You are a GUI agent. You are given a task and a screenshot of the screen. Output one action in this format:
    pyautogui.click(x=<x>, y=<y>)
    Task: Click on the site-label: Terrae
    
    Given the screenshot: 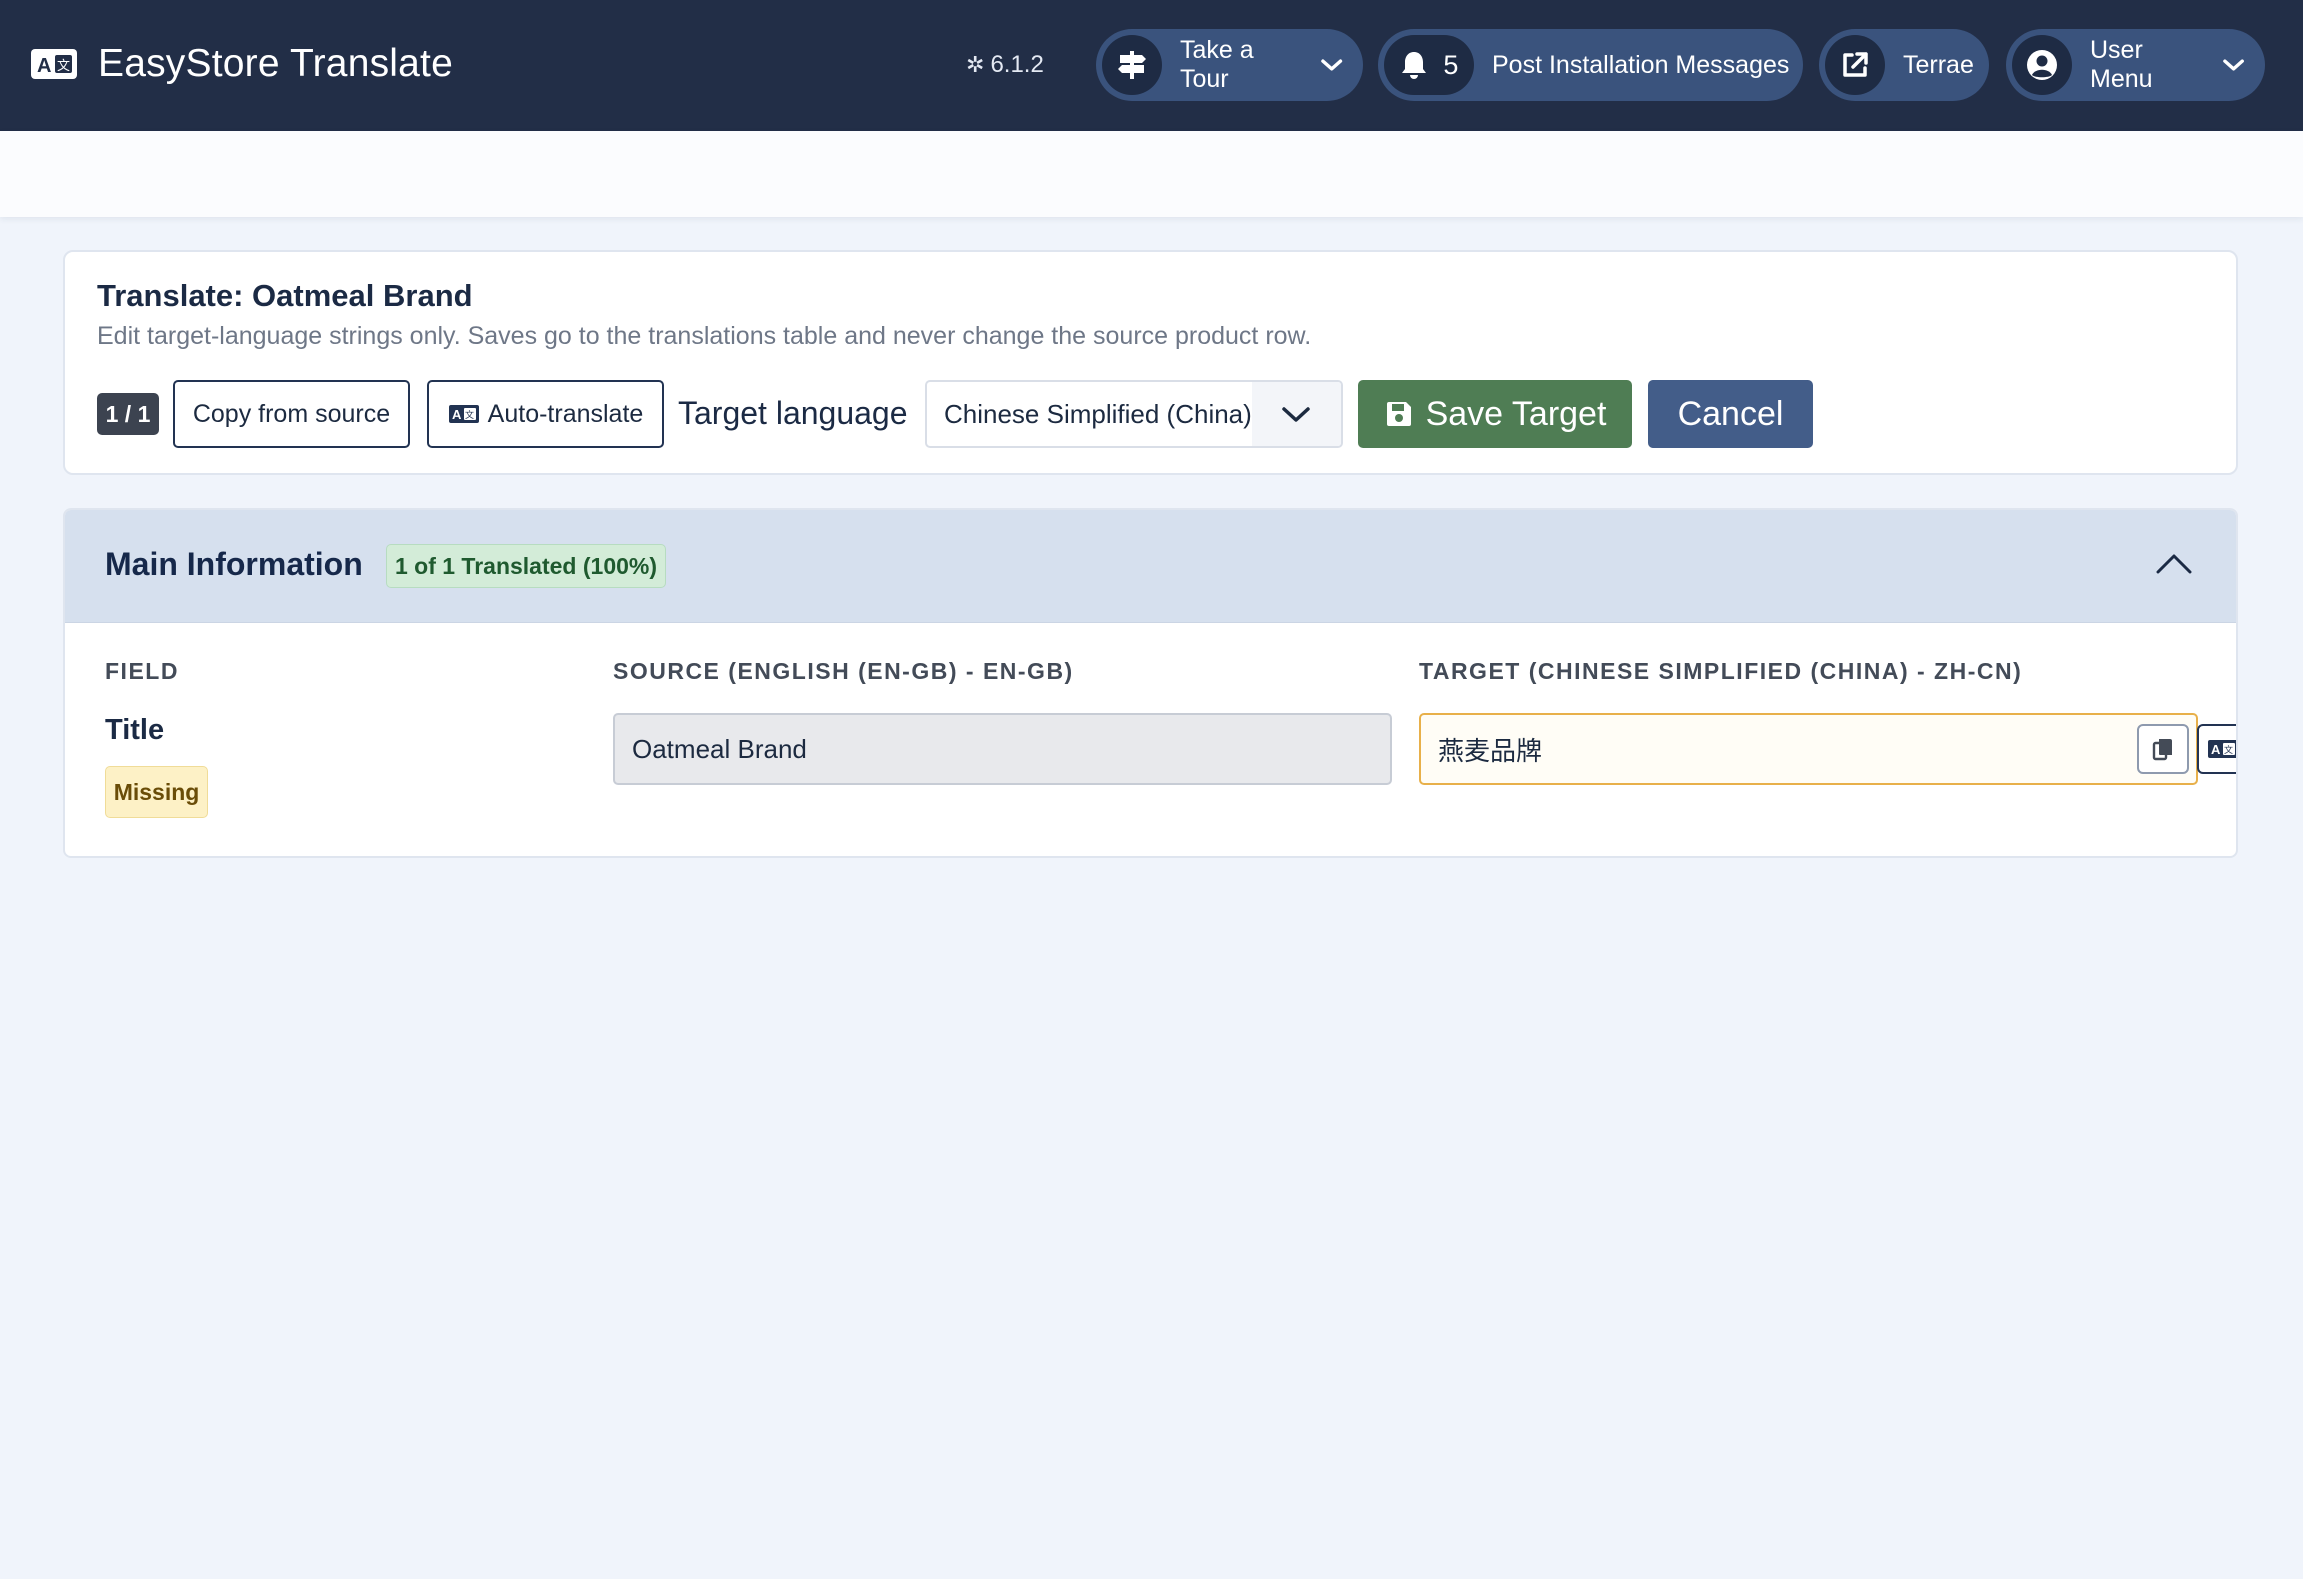 What is the action you would take?
    pyautogui.click(x=1938, y=64)
    